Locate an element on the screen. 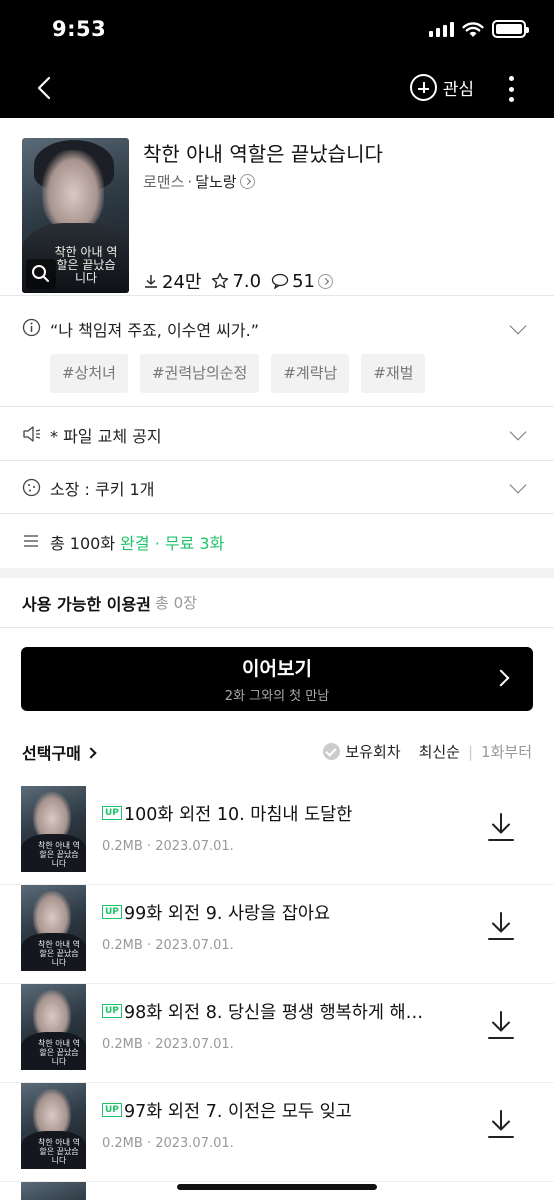  rating-stat: 7.0 is located at coordinates (236, 281).